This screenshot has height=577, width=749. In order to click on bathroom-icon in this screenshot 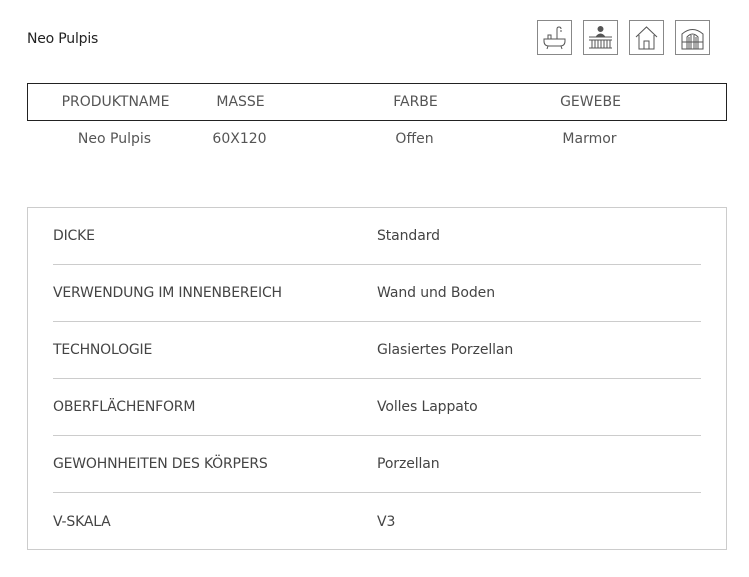, I will do `click(554, 37)`.